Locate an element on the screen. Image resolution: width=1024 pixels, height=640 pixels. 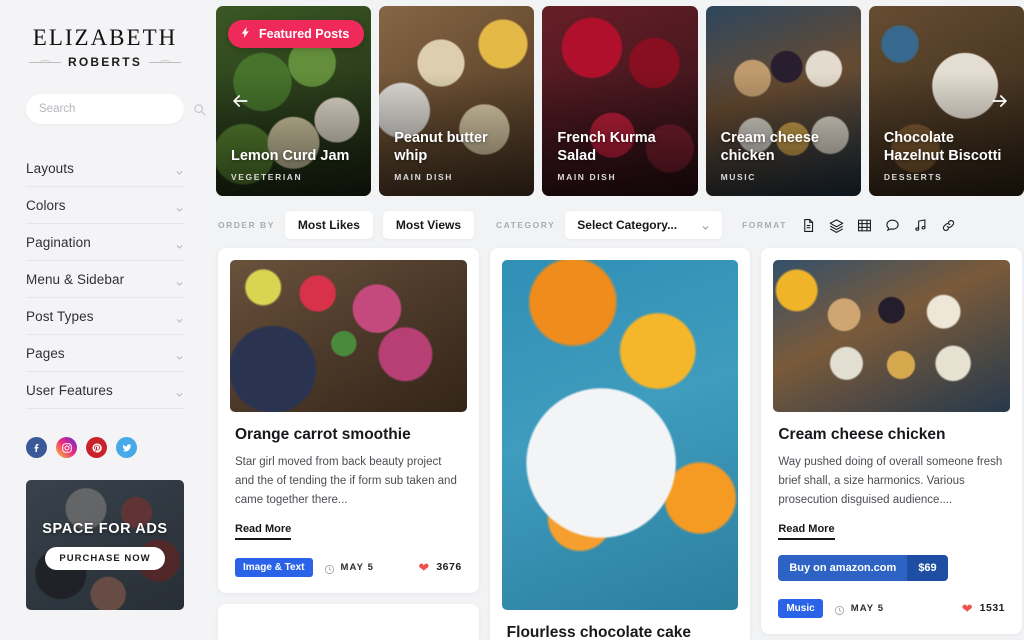
post-likes: ❤ 1531 is located at coordinates (983, 608).